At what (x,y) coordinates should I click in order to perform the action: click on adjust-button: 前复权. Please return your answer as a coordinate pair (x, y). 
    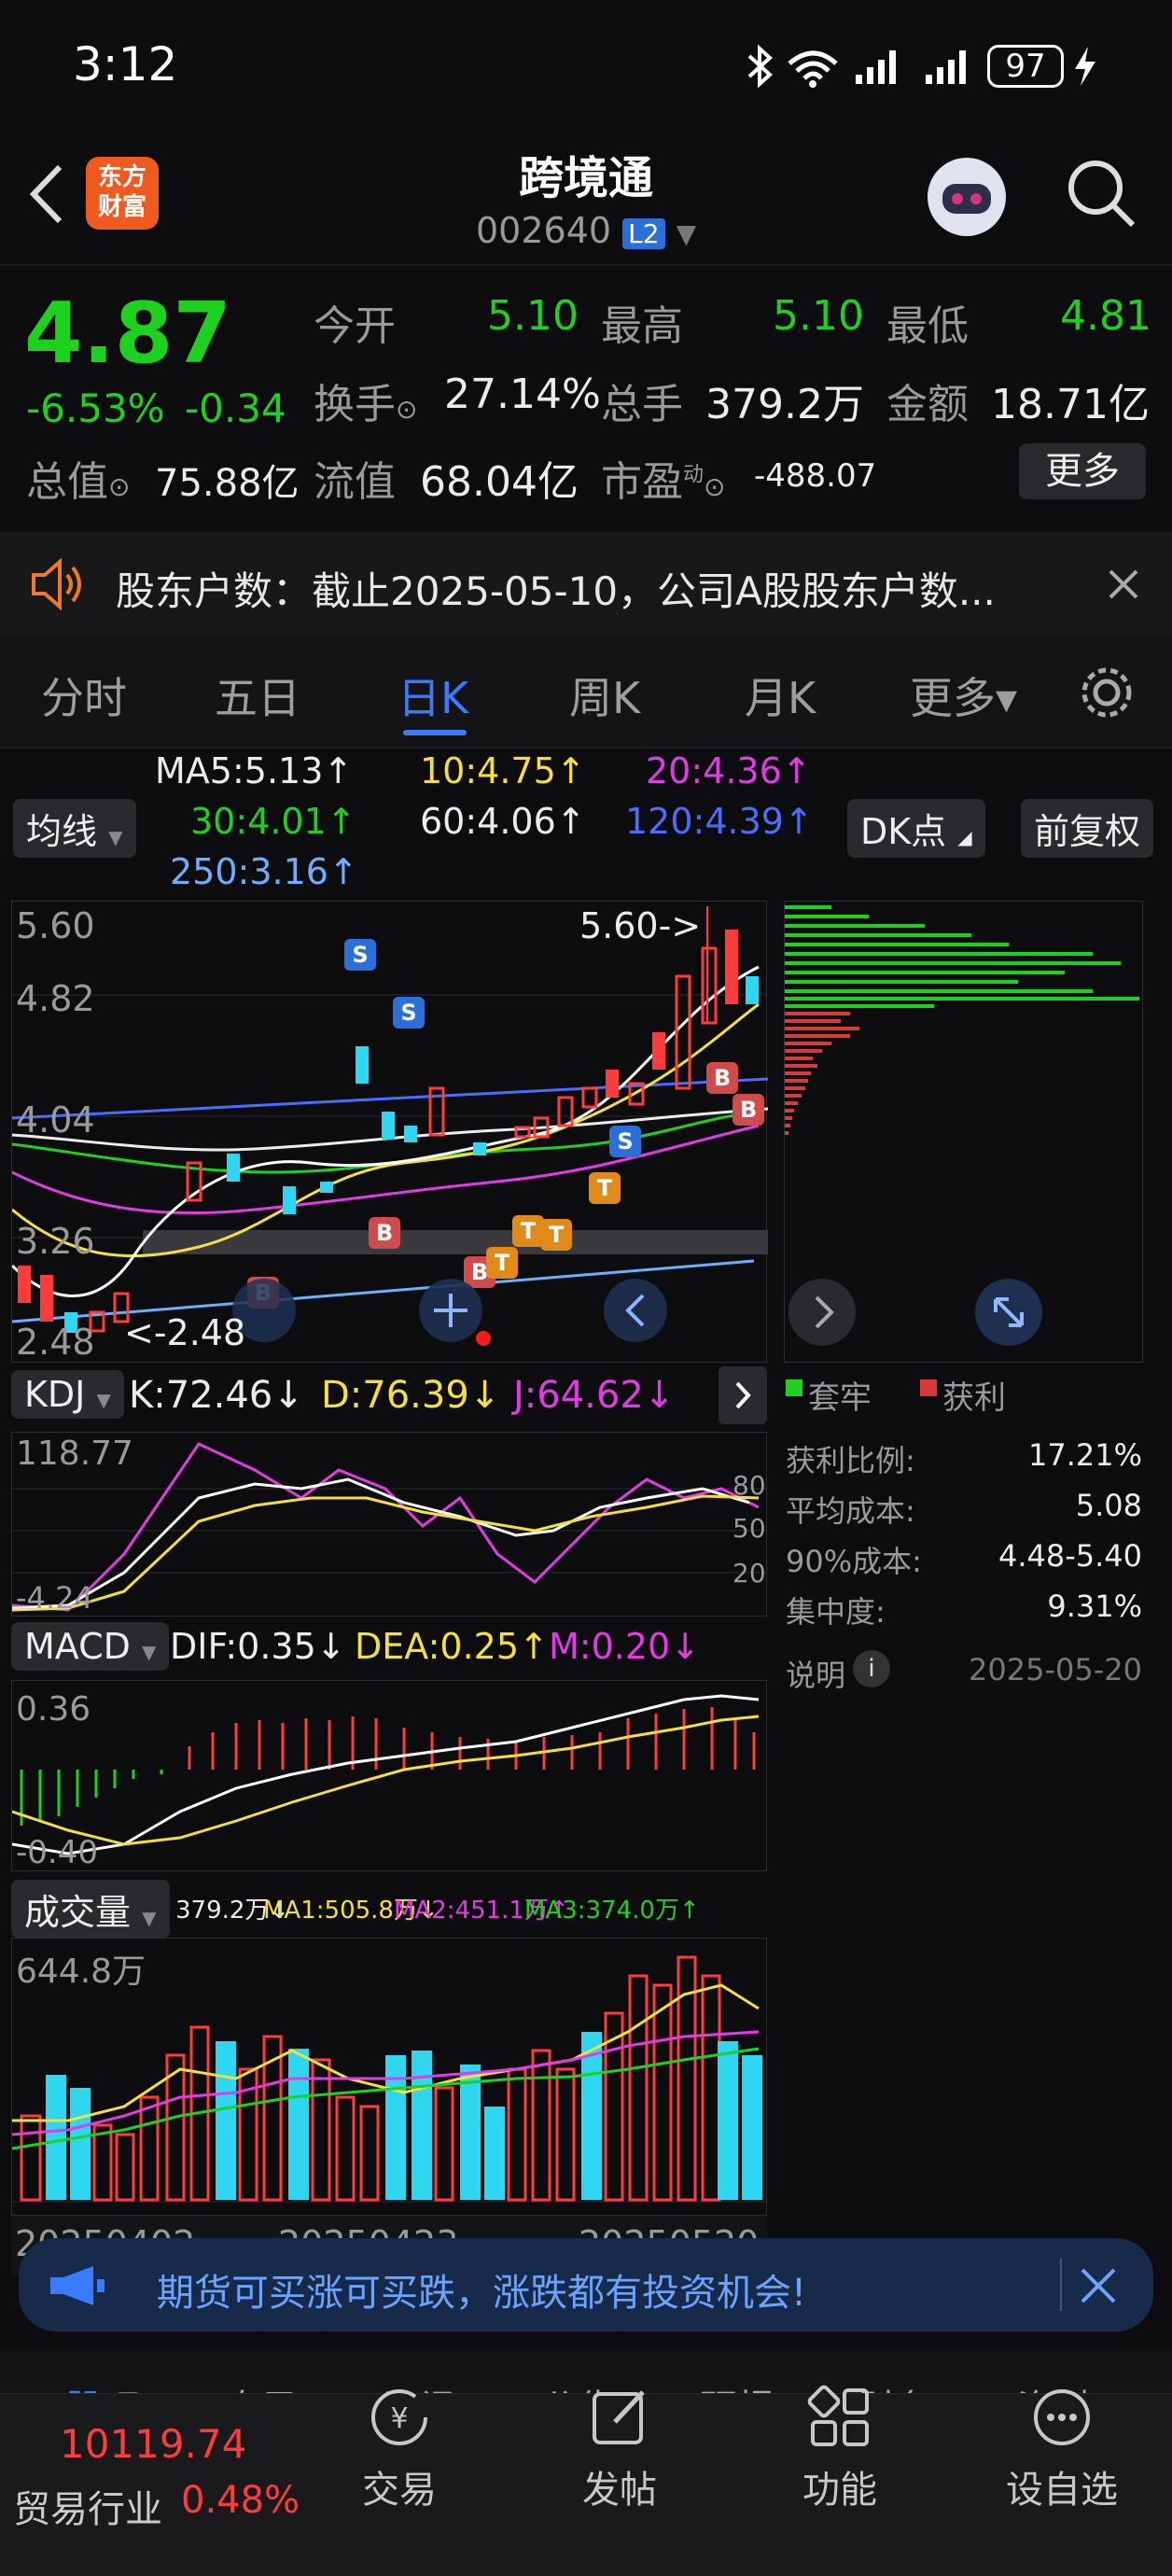
    Looking at the image, I should click on (1087, 828).